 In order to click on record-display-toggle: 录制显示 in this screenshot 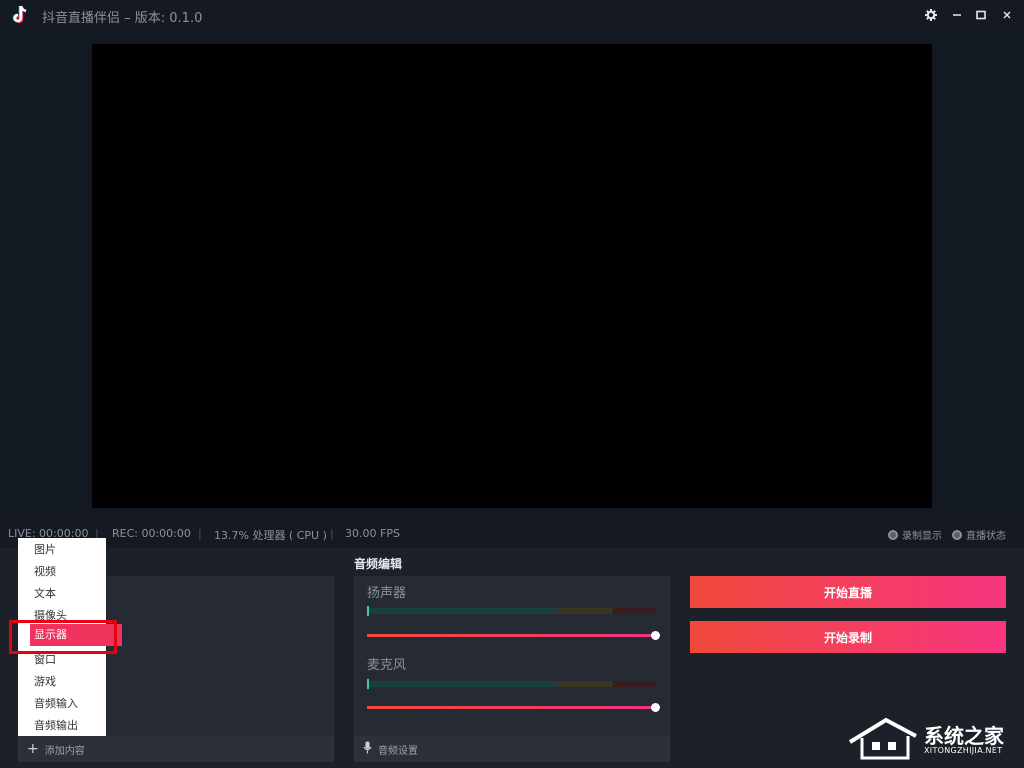, I will do `click(915, 534)`.